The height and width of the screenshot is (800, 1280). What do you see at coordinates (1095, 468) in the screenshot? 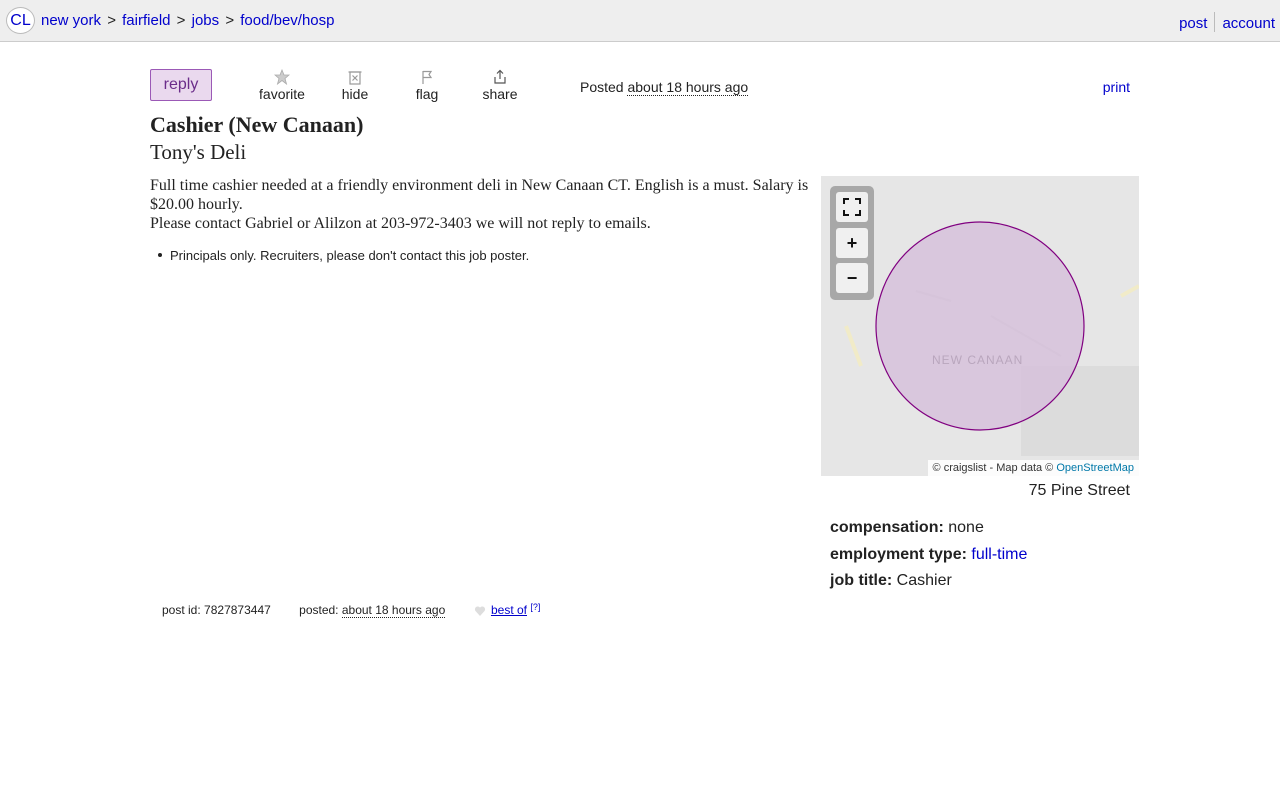
I see `openstreetmap-link: OpenStreetMap` at bounding box center [1095, 468].